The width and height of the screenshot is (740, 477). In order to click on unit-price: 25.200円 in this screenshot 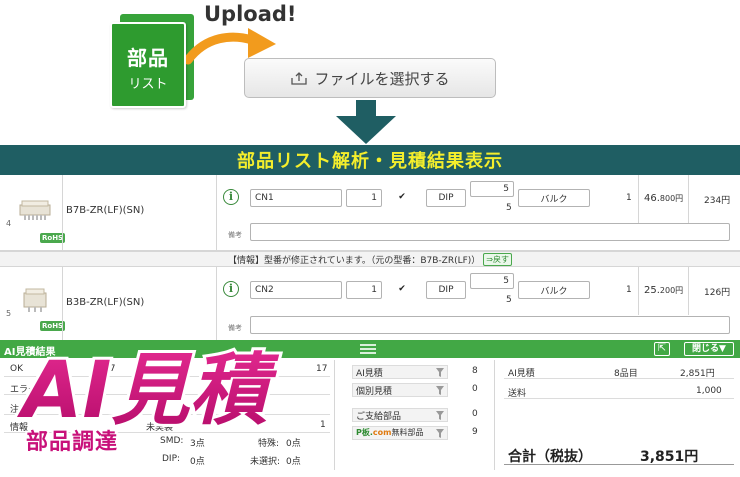, I will do `click(664, 290)`.